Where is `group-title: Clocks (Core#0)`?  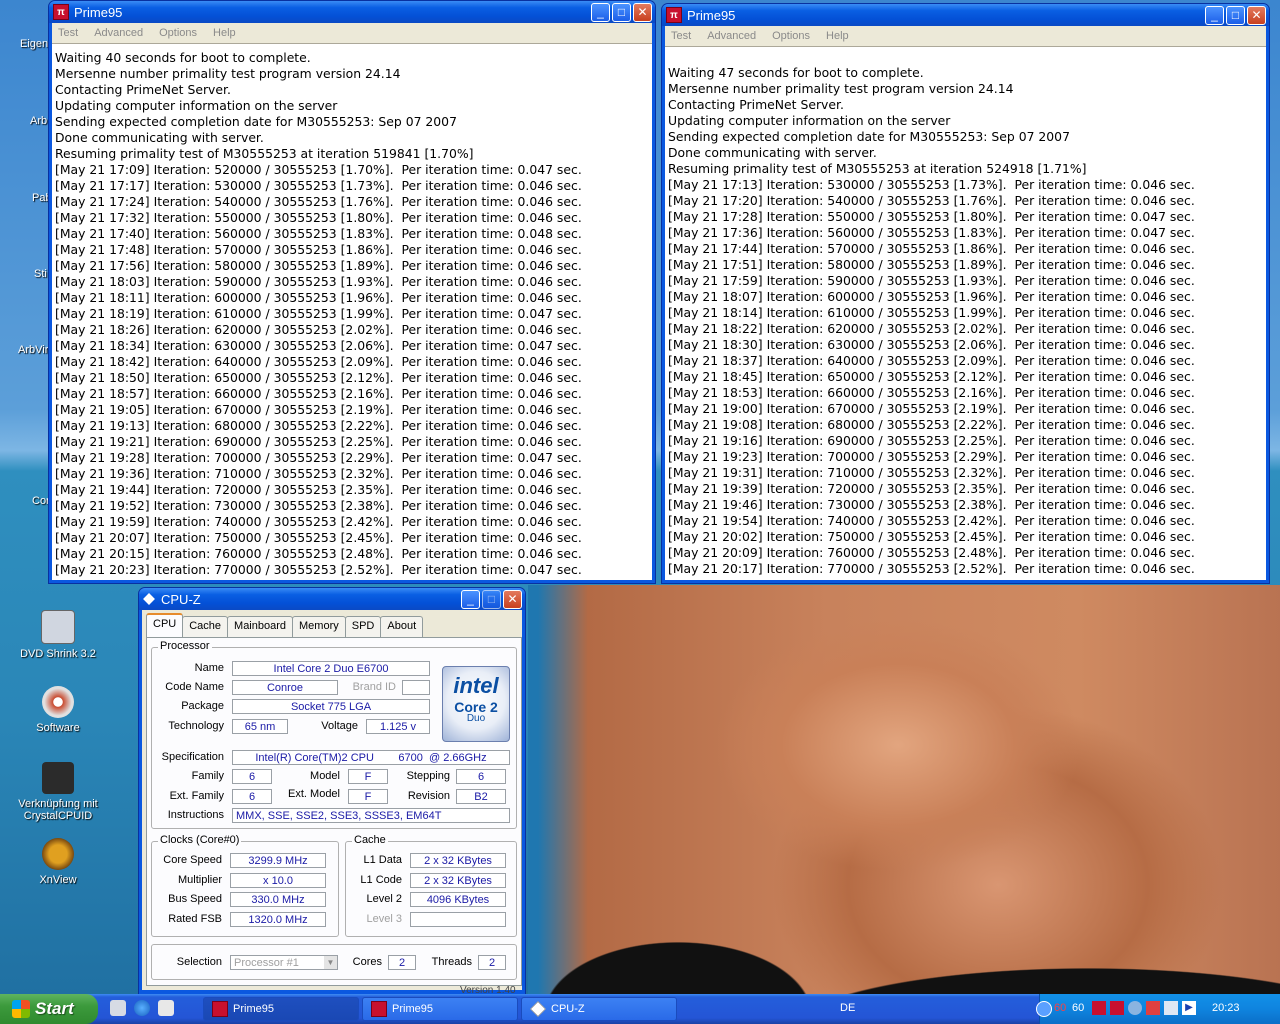 group-title: Clocks (Core#0) is located at coordinates (200, 840).